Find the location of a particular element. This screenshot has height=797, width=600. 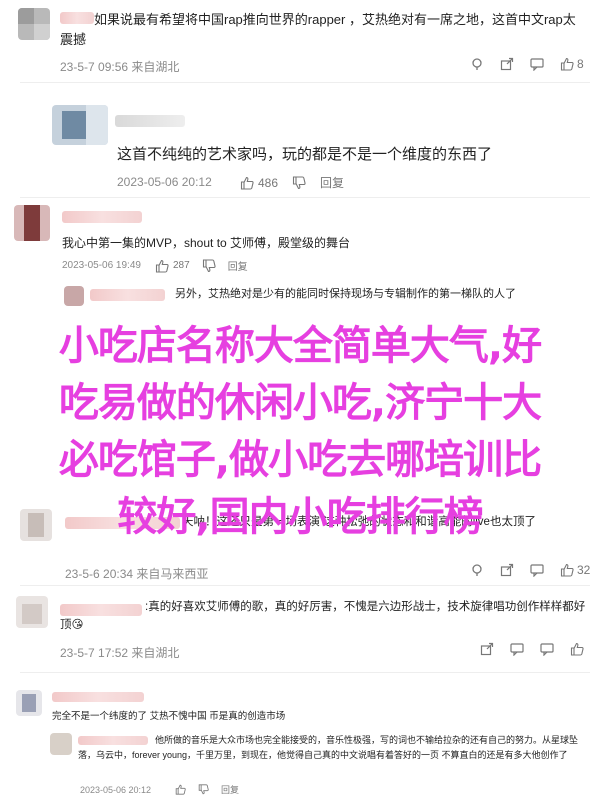

comment-meta: 23-5-7 17:52 来自湖北 is located at coordinates (120, 653).